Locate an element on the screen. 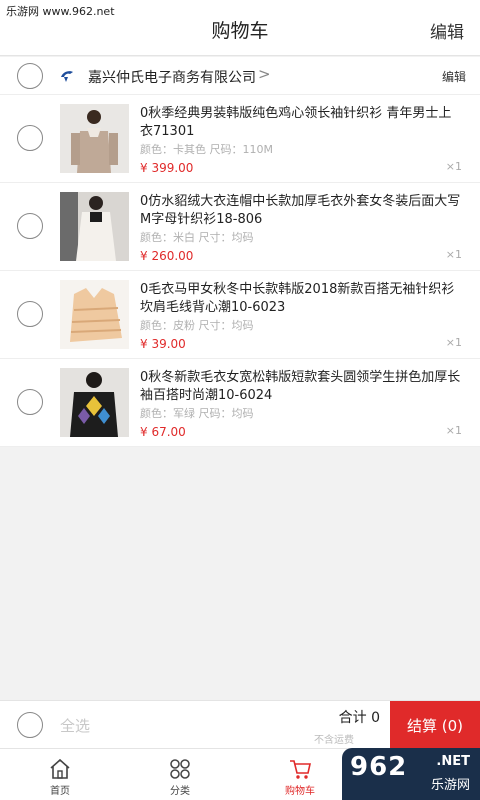  watermark-cn: 乐游网 is located at coordinates (450, 785).